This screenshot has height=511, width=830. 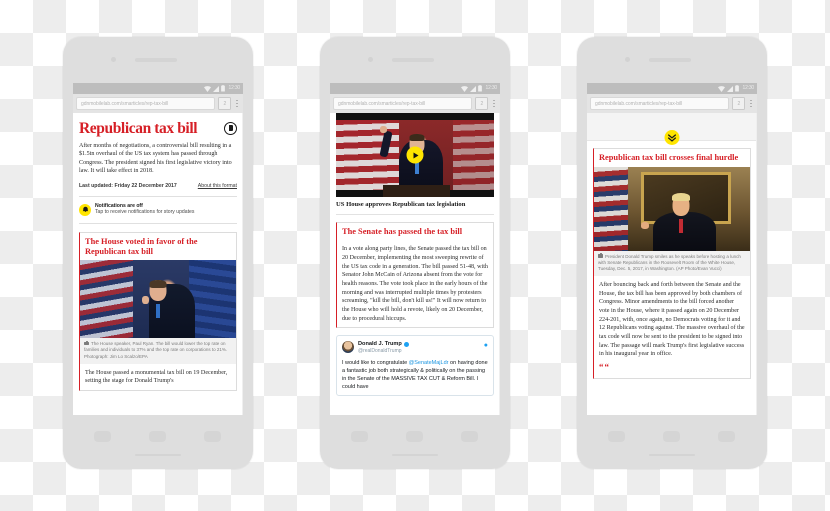 I want to click on video-player, so click(x=415, y=155).